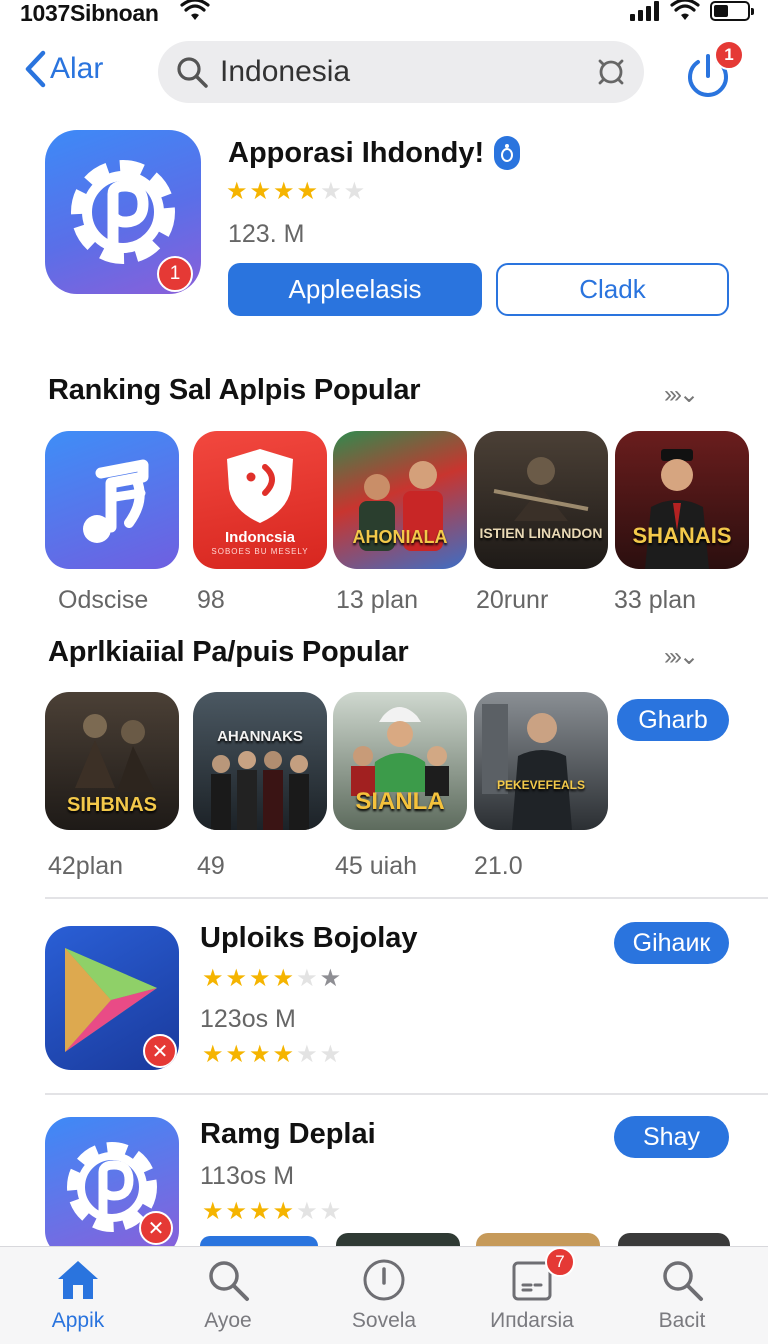 The width and height of the screenshot is (768, 1344). What do you see at coordinates (400, 801) in the screenshot?
I see `tile-label: SIANLA` at bounding box center [400, 801].